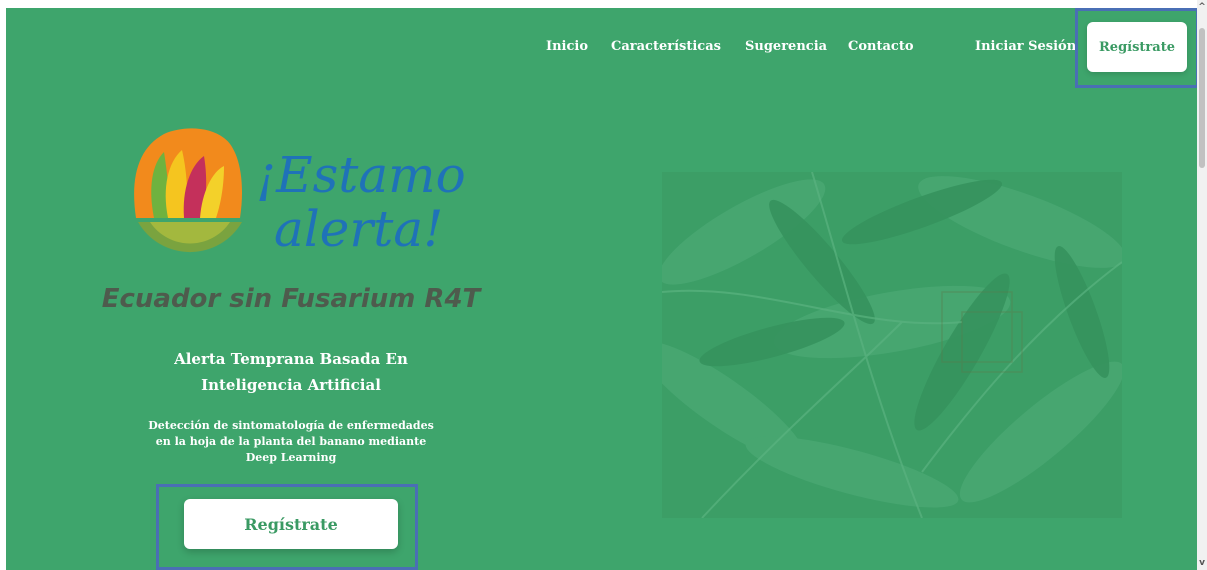 The height and width of the screenshot is (570, 1207). What do you see at coordinates (291, 524) in the screenshot?
I see `cta-register-button: Regístrate` at bounding box center [291, 524].